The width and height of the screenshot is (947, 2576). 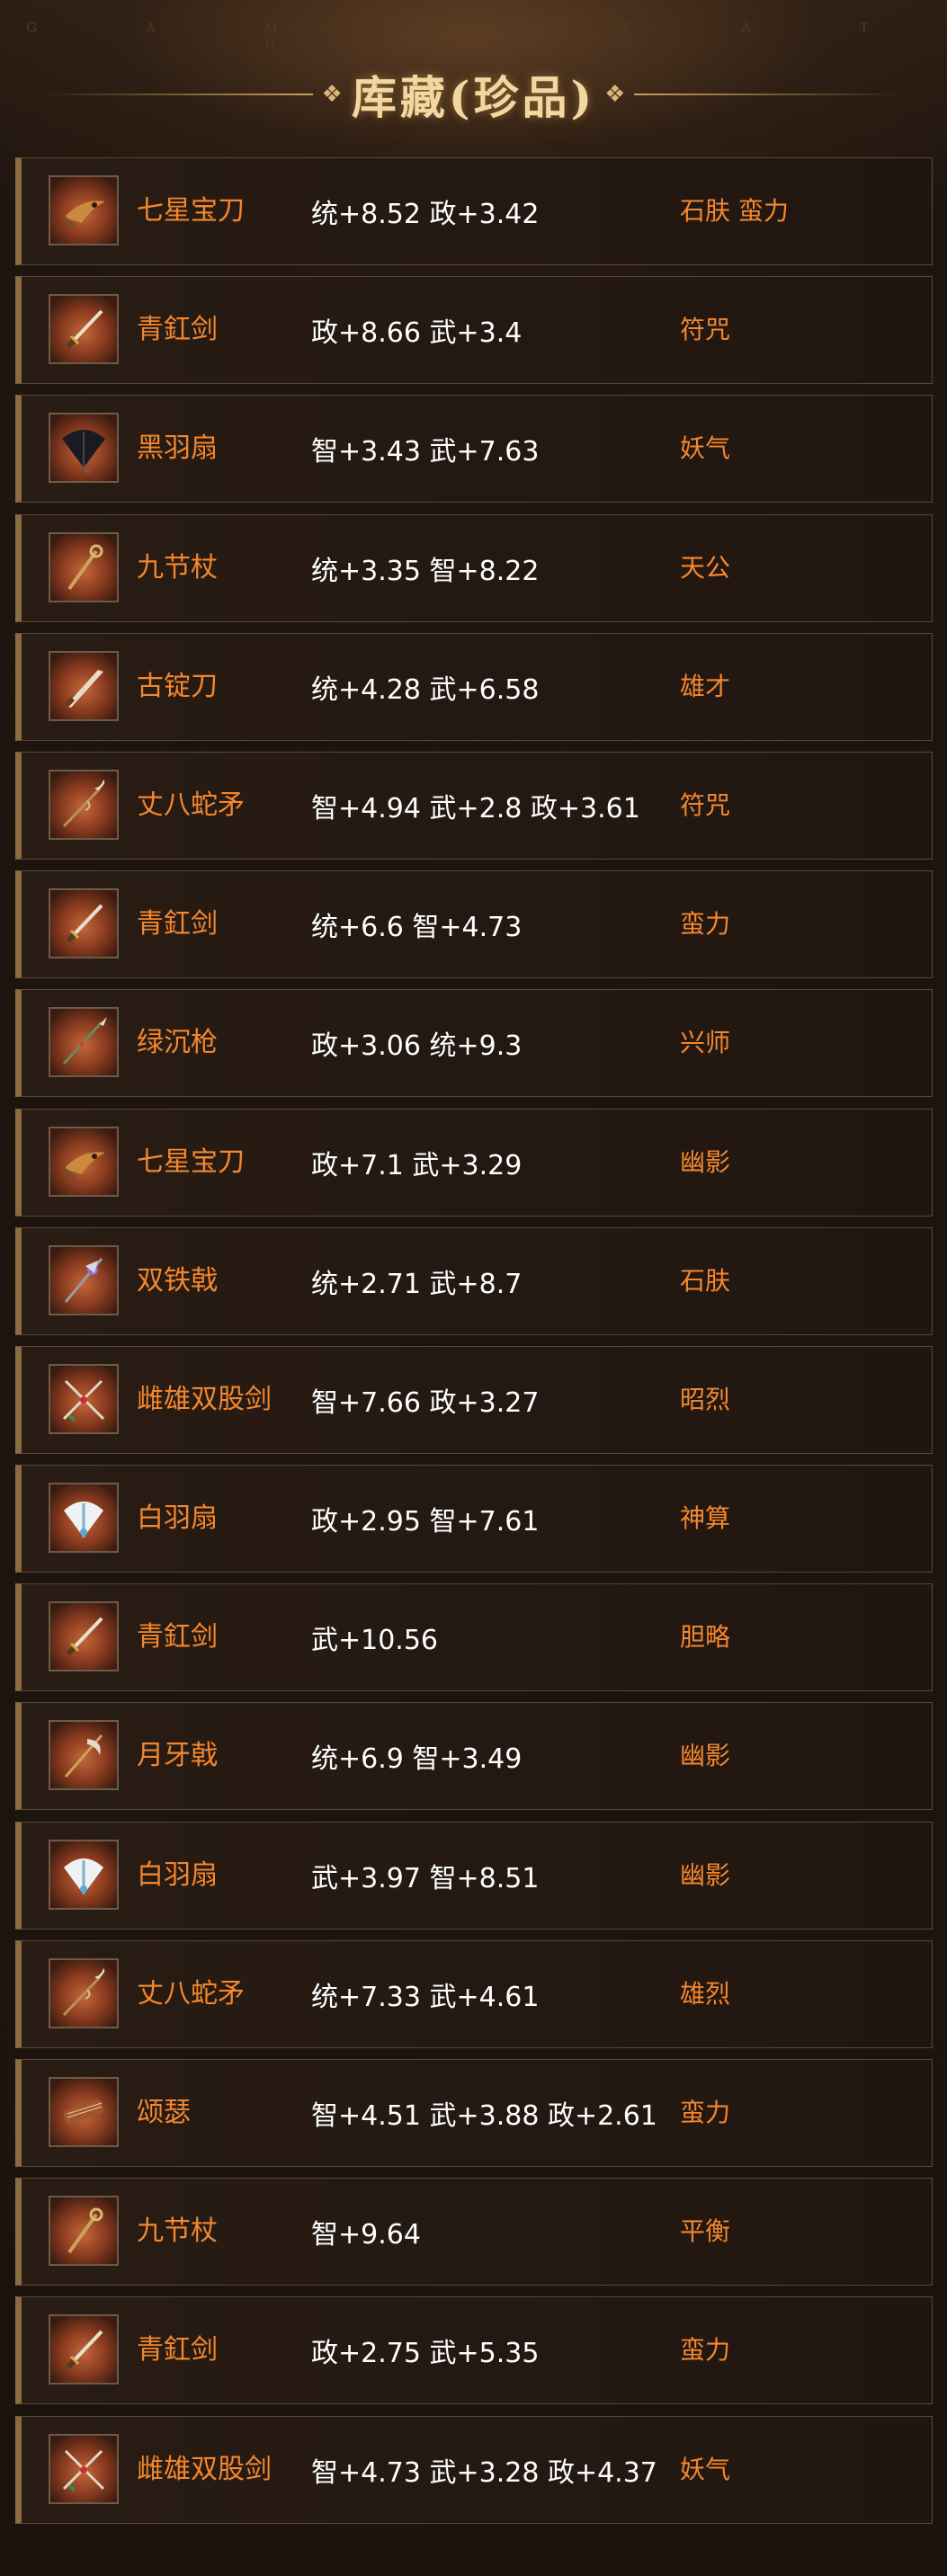 What do you see at coordinates (474, 568) in the screenshot?
I see `list-item: 九节杖 统+3.35 智+8.22 天公` at bounding box center [474, 568].